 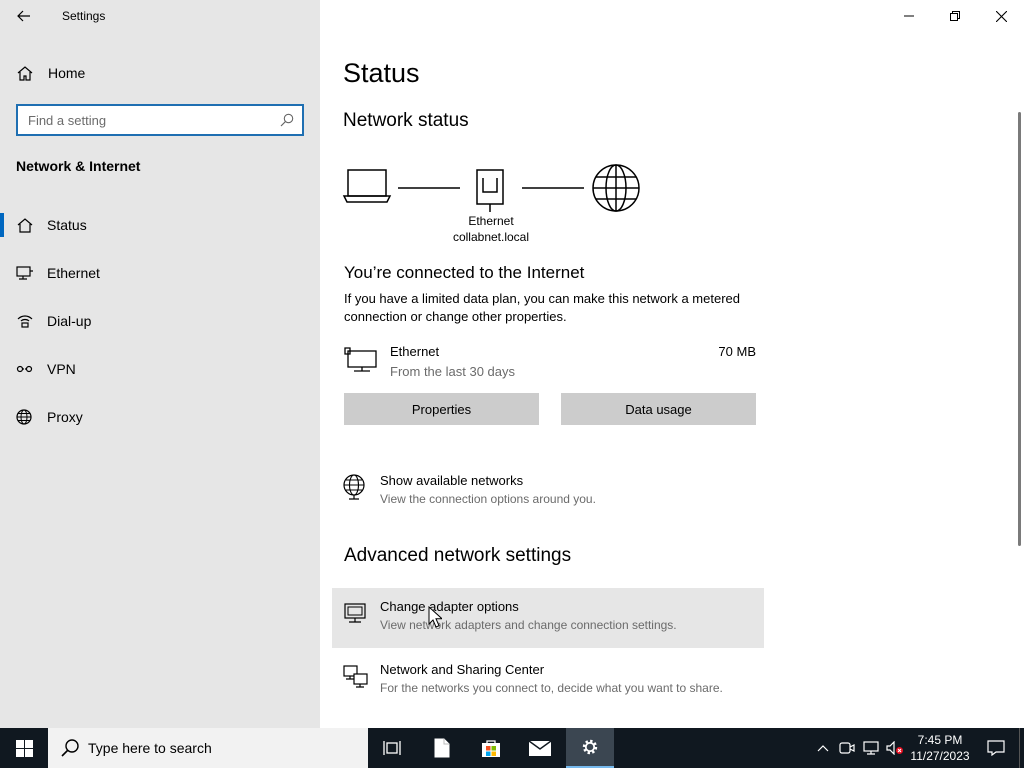 What do you see at coordinates (69, 321) in the screenshot?
I see `sidebar-item-label: Dial-up` at bounding box center [69, 321].